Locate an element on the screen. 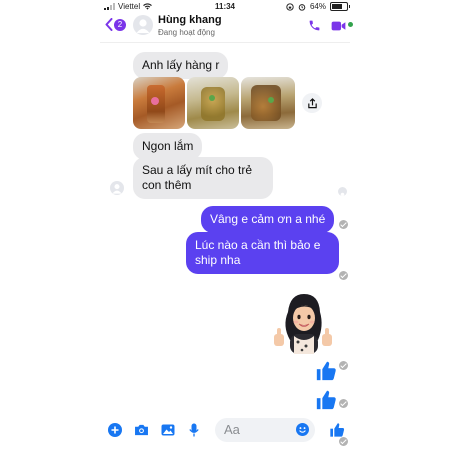 The image size is (450, 450). contact-status: Đang hoạt động is located at coordinates (186, 32).